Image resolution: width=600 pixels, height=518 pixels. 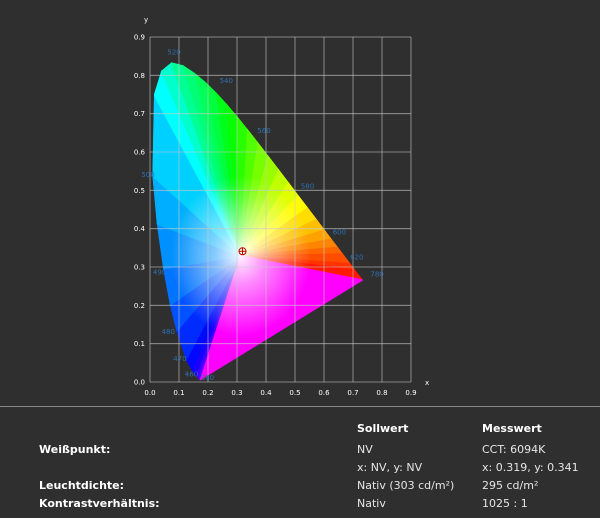 I want to click on wavelength-label: 490, so click(x=159, y=273).